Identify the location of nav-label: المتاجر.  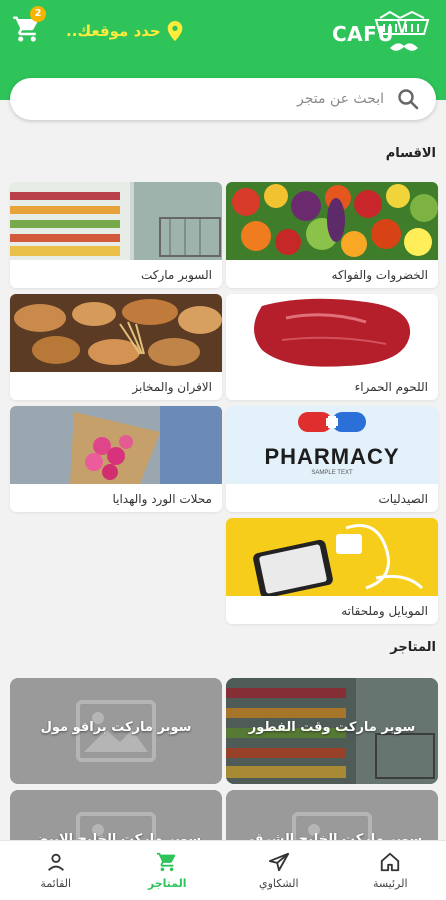
(167, 883).